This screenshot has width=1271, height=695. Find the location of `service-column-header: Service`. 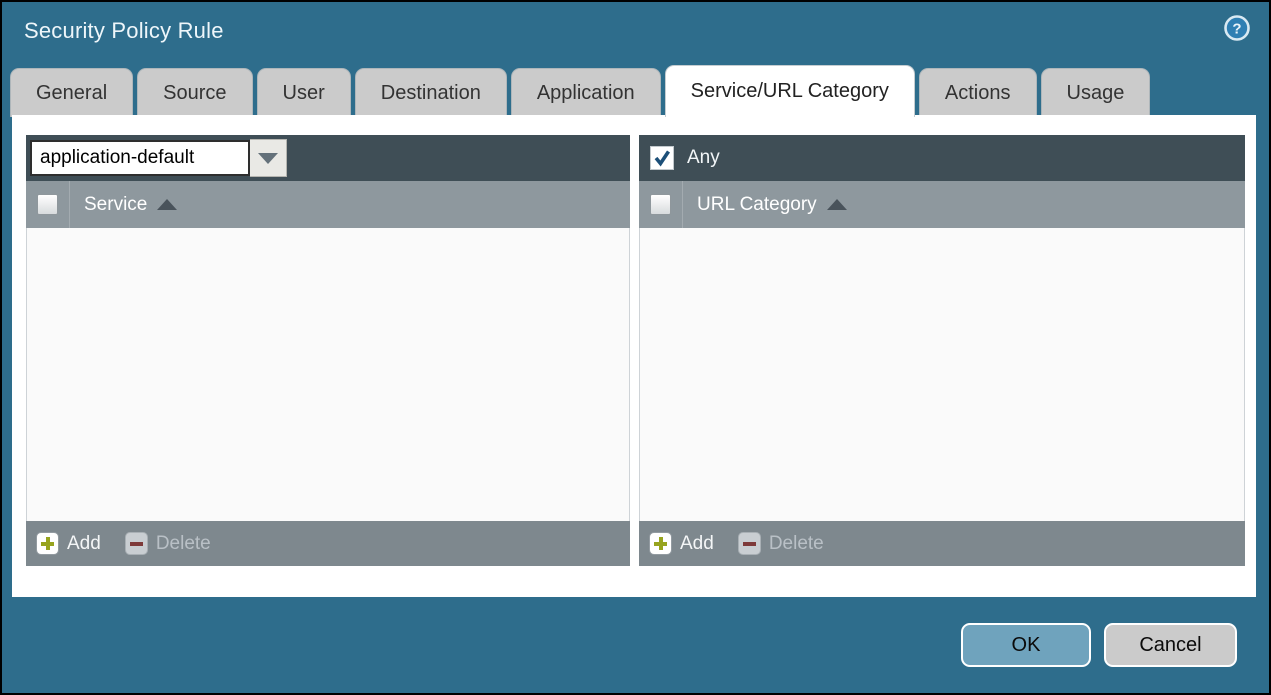

service-column-header: Service is located at coordinates (131, 204).